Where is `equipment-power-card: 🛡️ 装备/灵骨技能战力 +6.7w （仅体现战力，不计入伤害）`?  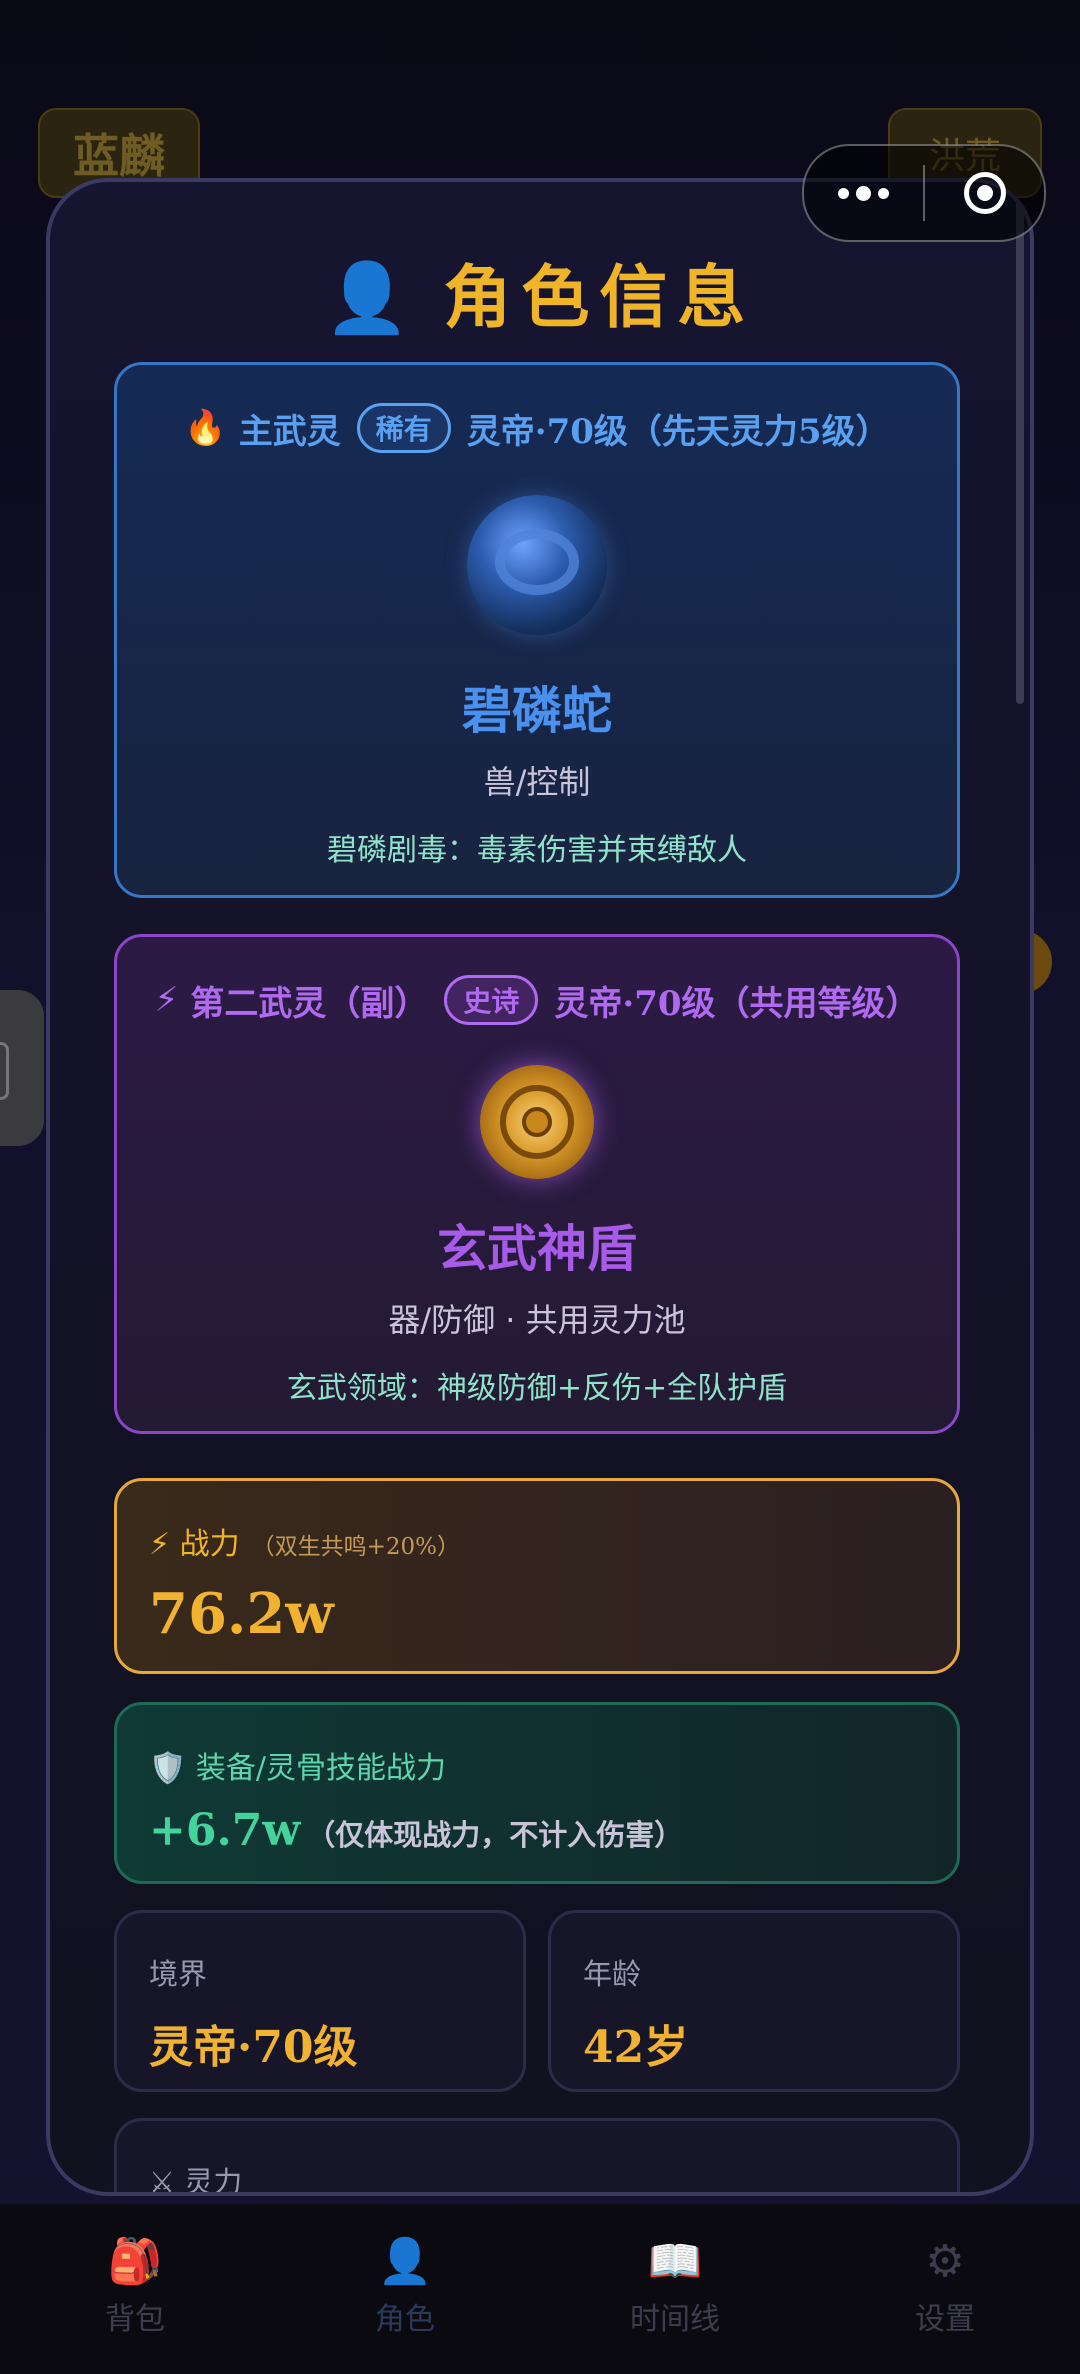 equipment-power-card: 🛡️ 装备/灵骨技能战力 +6.7w （仅体现战力，不计入伤害） is located at coordinates (537, 1793).